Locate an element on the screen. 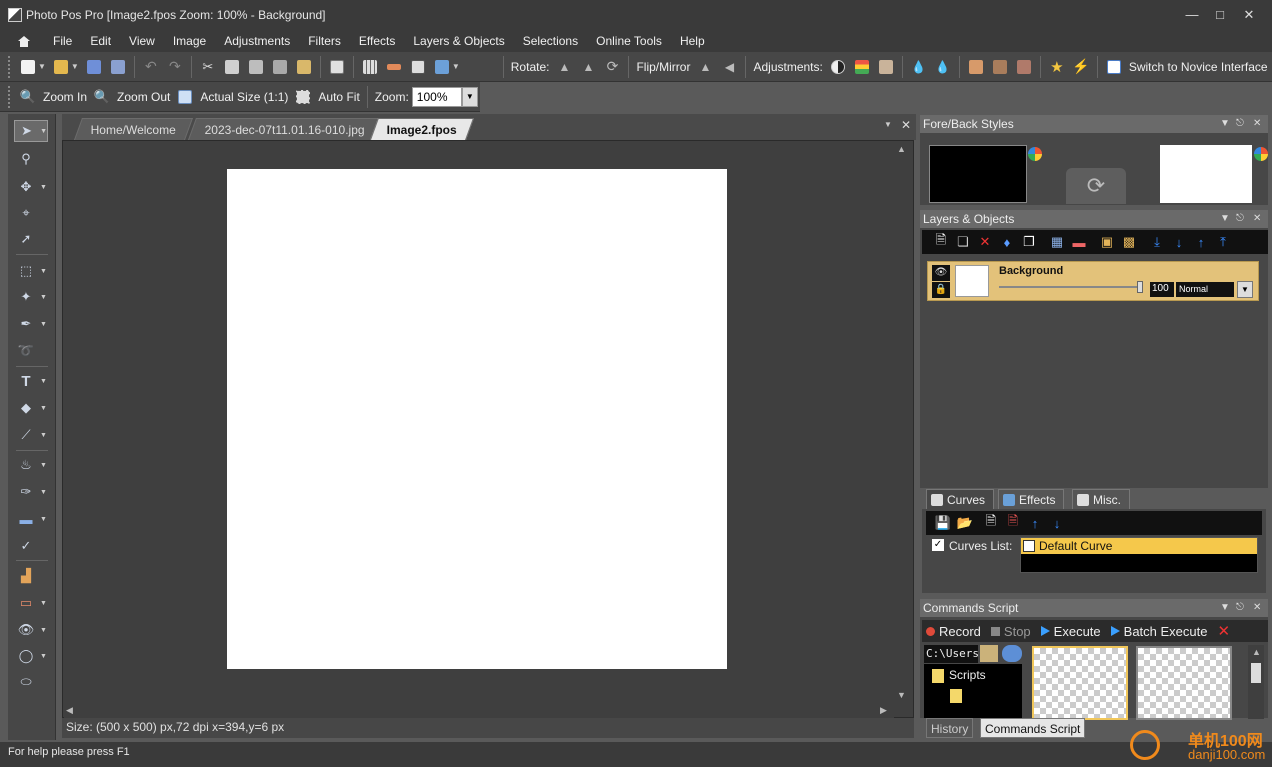 Image resolution: width=1272 pixels, height=767 pixels. paste-new-icon is located at coordinates (280, 67).